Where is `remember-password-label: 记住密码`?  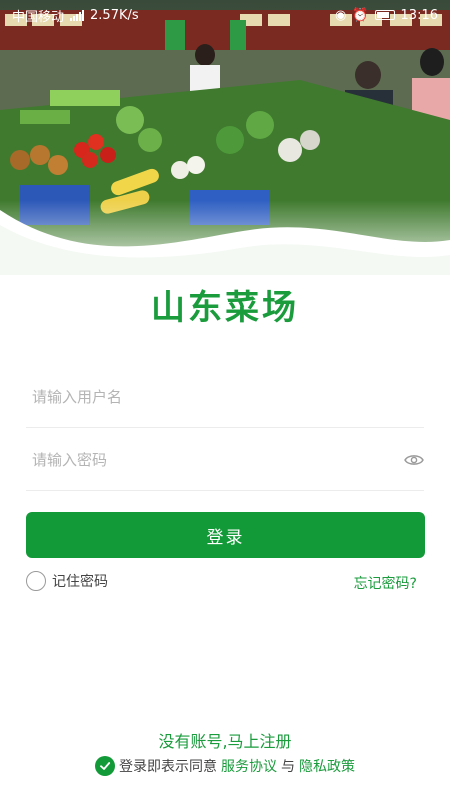 remember-password-label: 记住密码 is located at coordinates (80, 582).